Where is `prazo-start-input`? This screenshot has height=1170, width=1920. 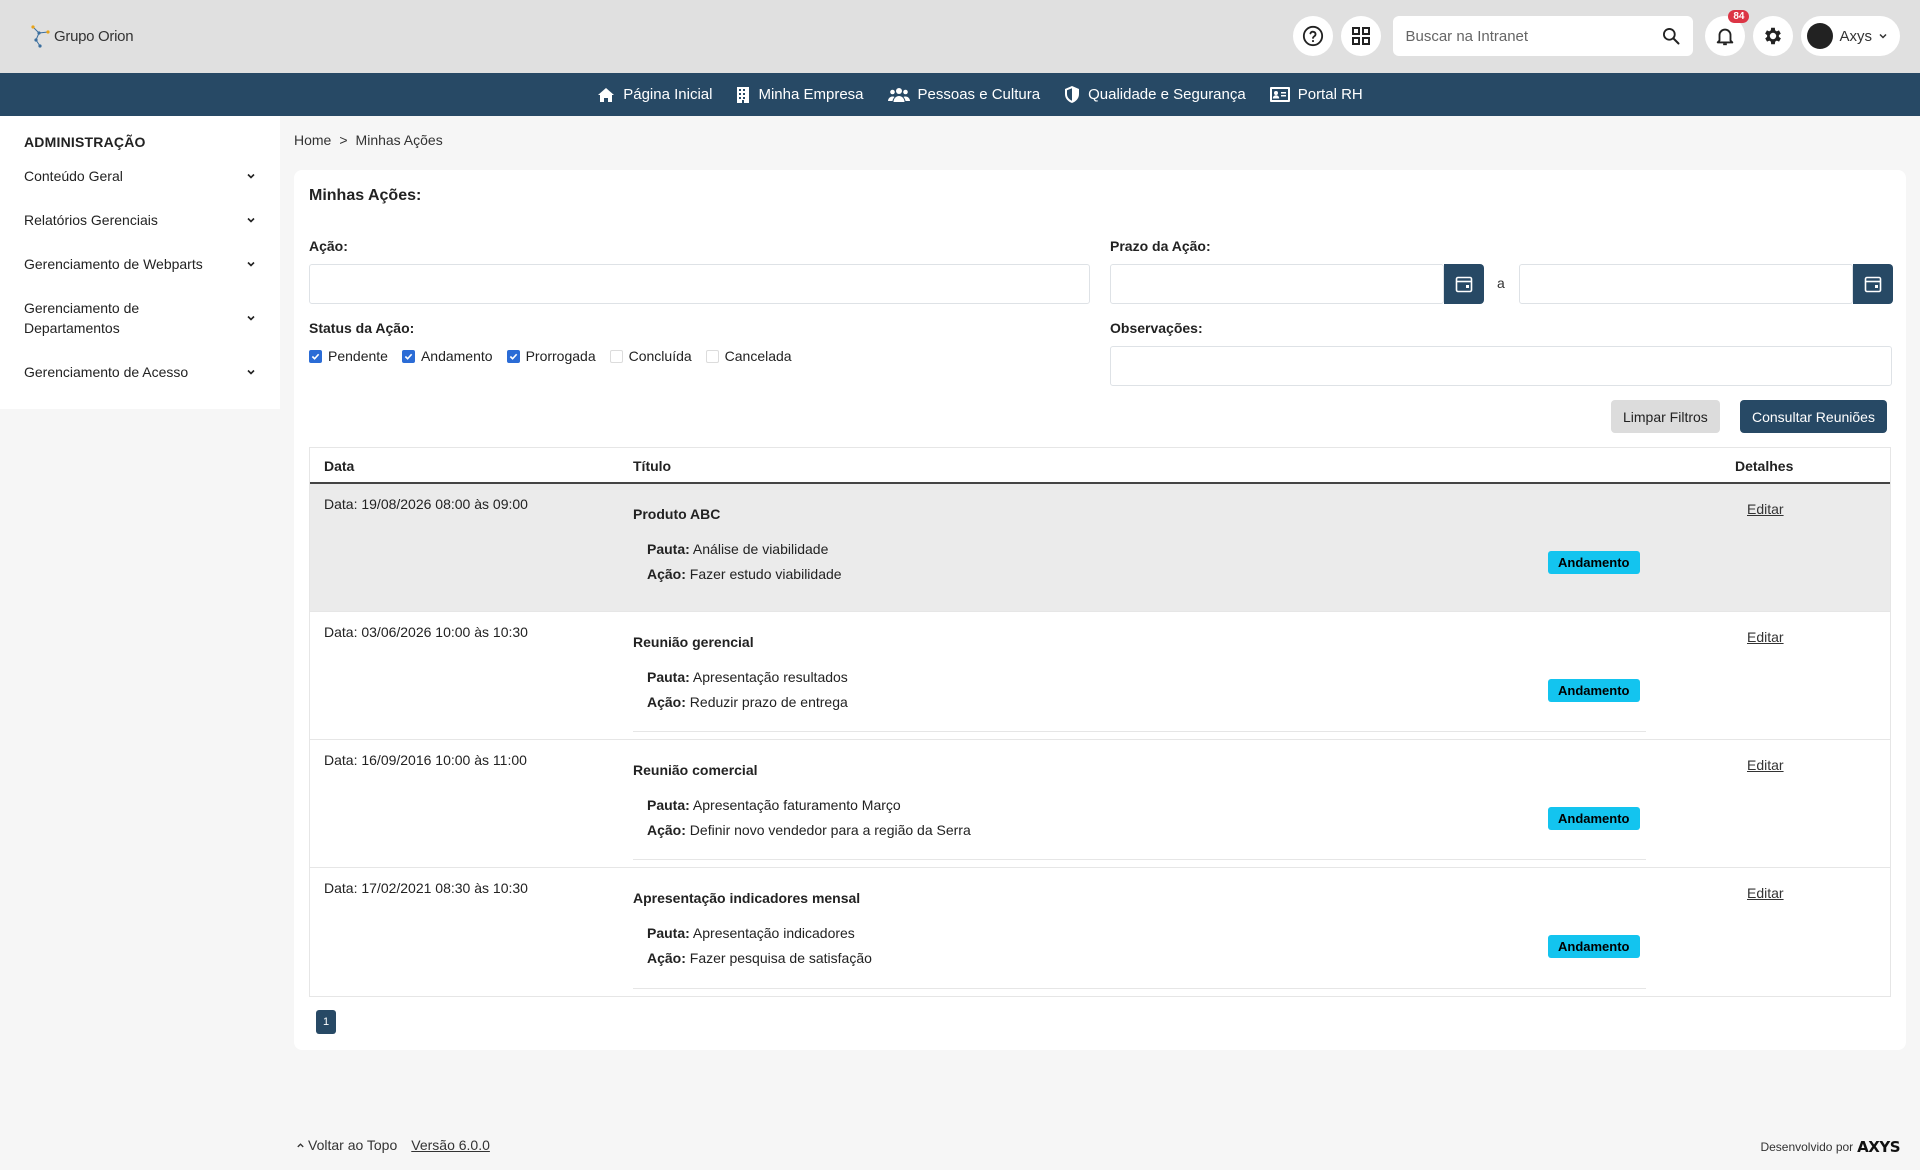 prazo-start-input is located at coordinates (1277, 284).